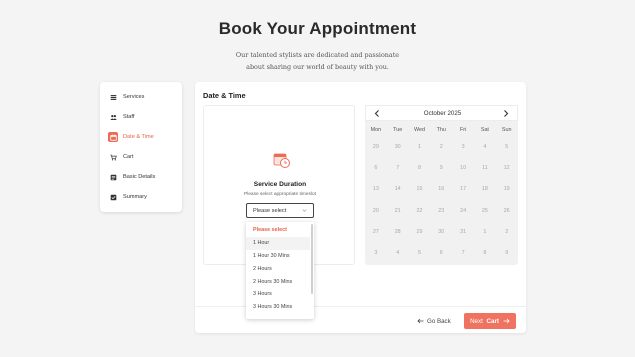 The width and height of the screenshot is (635, 357). What do you see at coordinates (278, 281) in the screenshot?
I see `dropdown-option: 2 Hours 30 Mins` at bounding box center [278, 281].